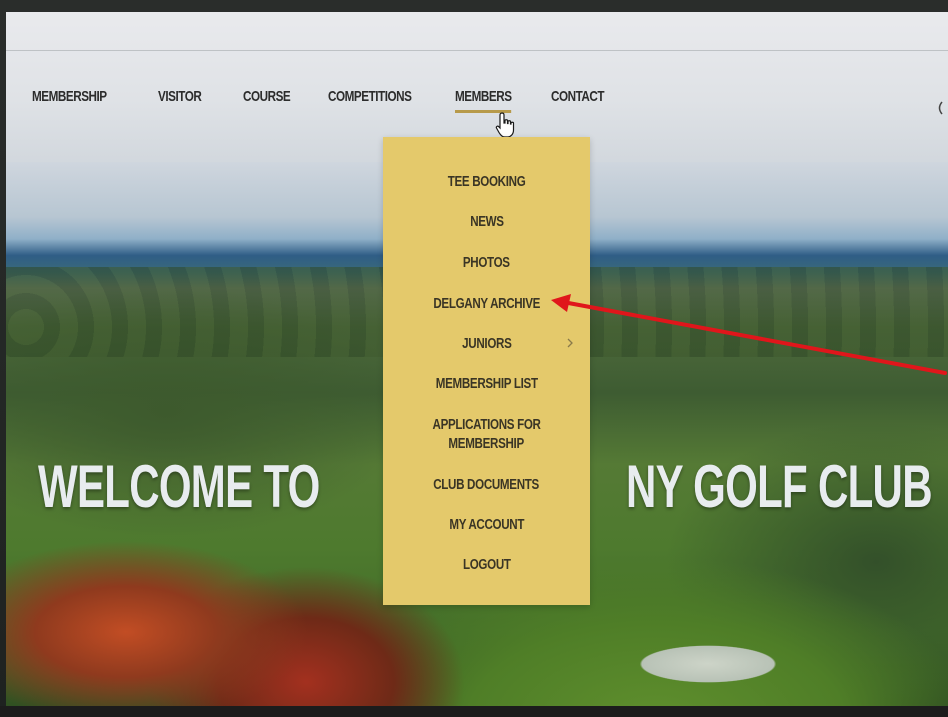 Image resolution: width=948 pixels, height=717 pixels. I want to click on menu-item-label: APPLICATIONS FOR, so click(486, 425).